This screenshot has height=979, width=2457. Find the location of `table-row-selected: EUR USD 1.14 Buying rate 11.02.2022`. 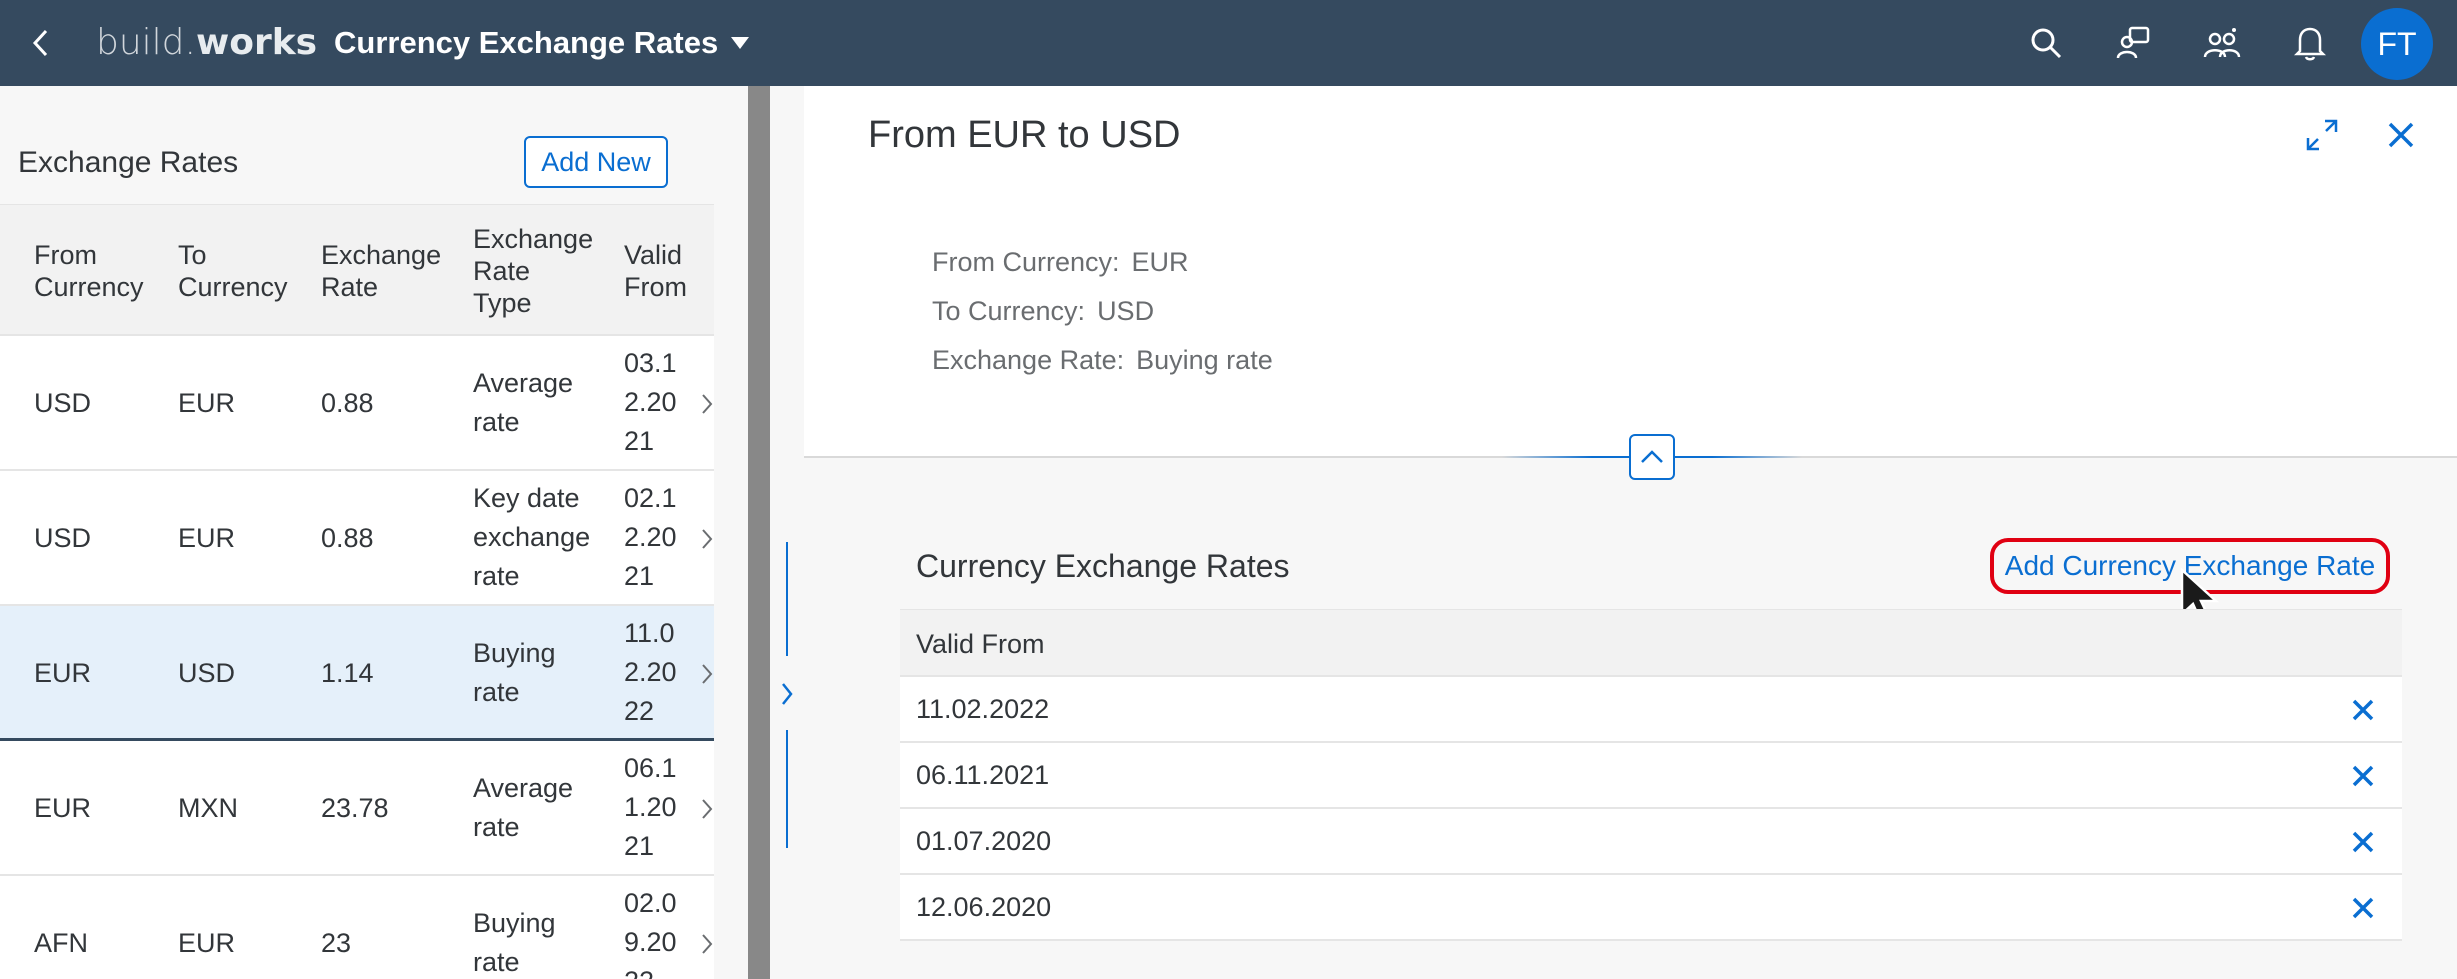

table-row-selected: EUR USD 1.14 Buying rate 11.02.2022 is located at coordinates (357, 673).